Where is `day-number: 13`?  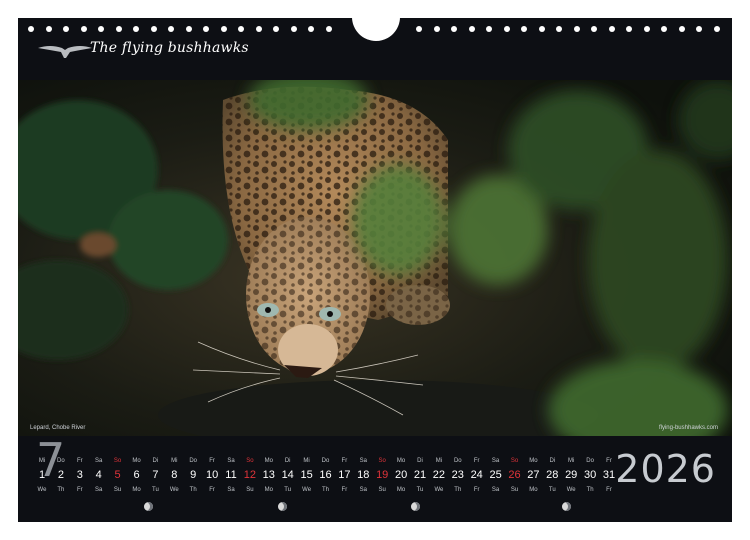 day-number: 13 is located at coordinates (268, 475).